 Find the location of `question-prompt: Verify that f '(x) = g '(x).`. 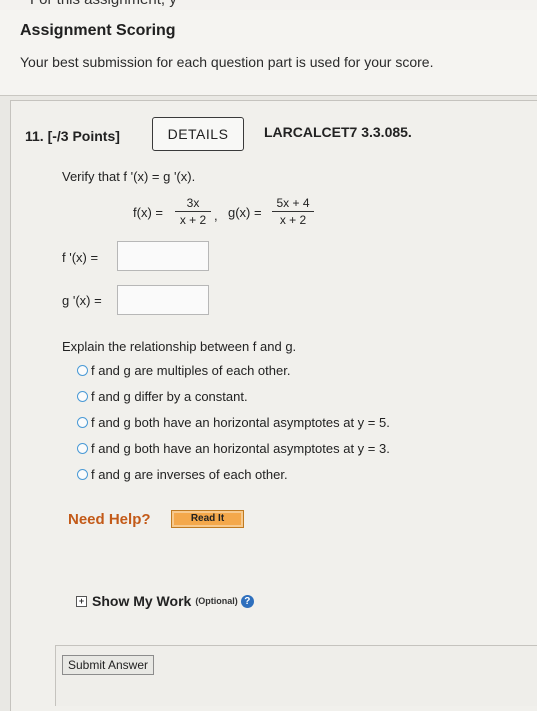

question-prompt: Verify that f '(x) = g '(x). is located at coordinates (129, 176).